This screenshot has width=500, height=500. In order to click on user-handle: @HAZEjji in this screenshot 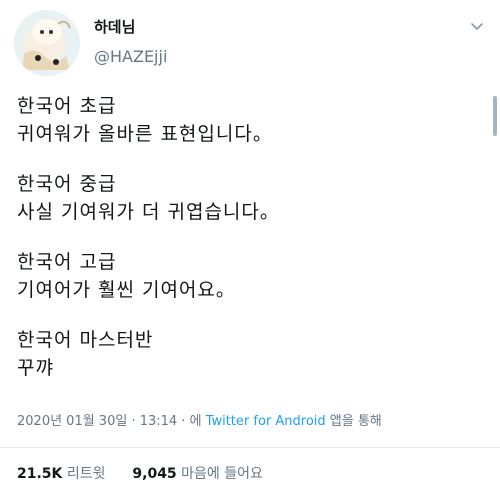, I will do `click(130, 56)`.